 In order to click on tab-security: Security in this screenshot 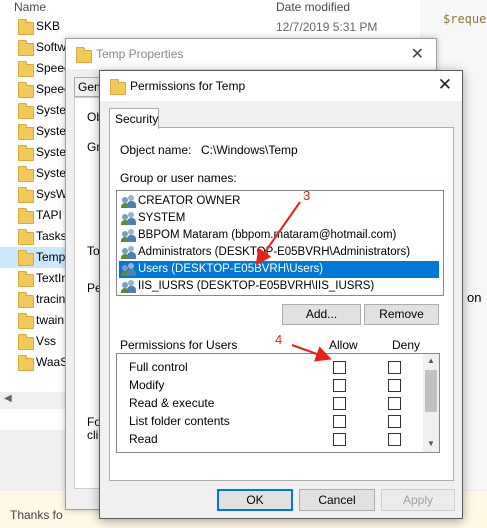, I will do `click(134, 118)`.